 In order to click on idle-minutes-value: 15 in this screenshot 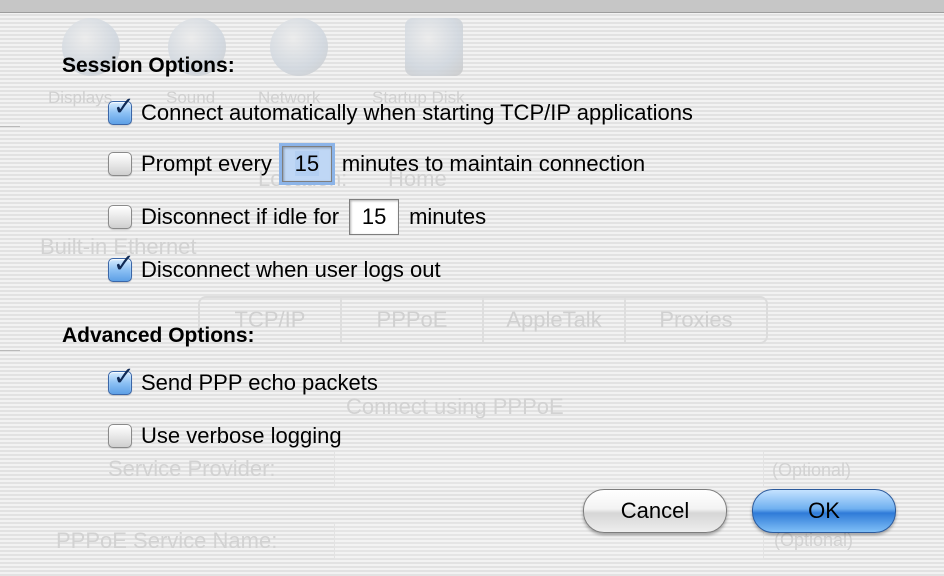, I will do `click(374, 216)`.